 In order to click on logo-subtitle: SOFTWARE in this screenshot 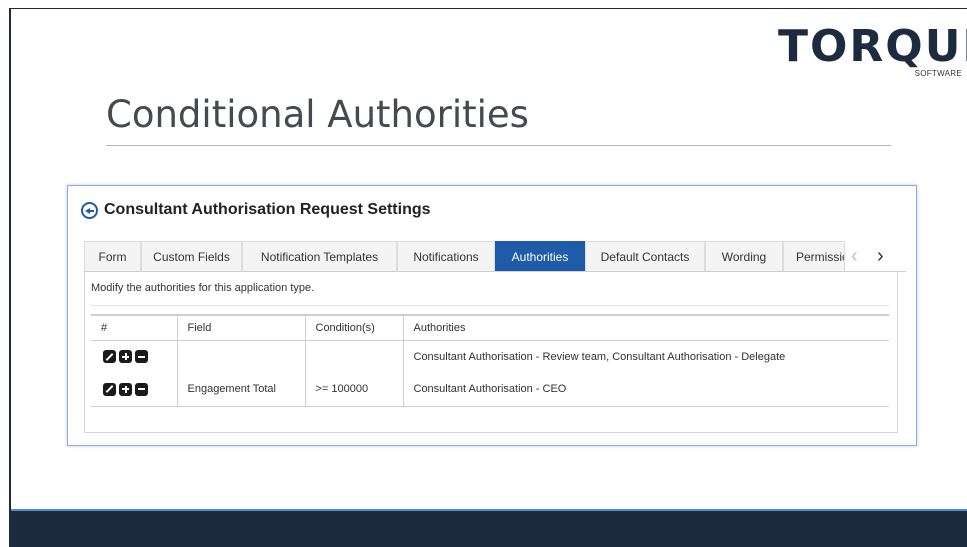, I will do `click(938, 73)`.